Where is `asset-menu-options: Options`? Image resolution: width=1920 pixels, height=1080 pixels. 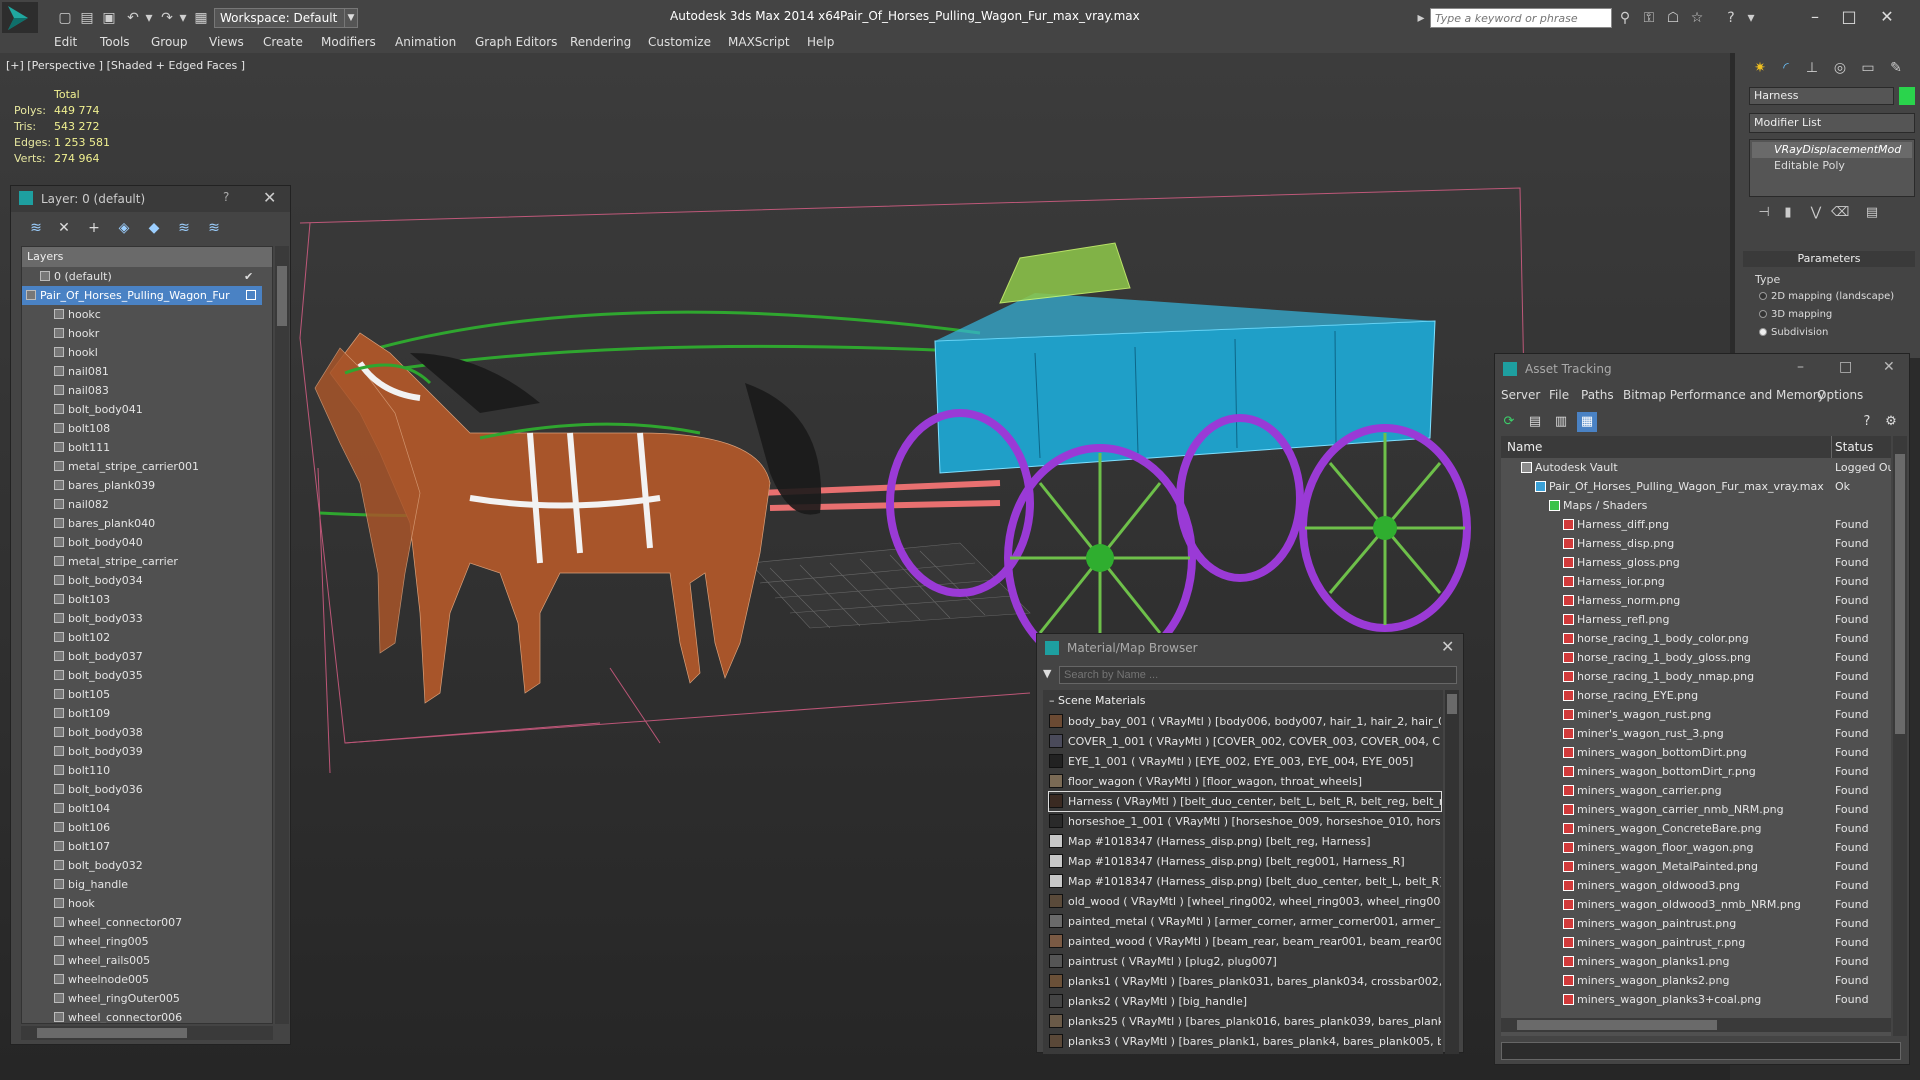 asset-menu-options: Options is located at coordinates (1840, 395).